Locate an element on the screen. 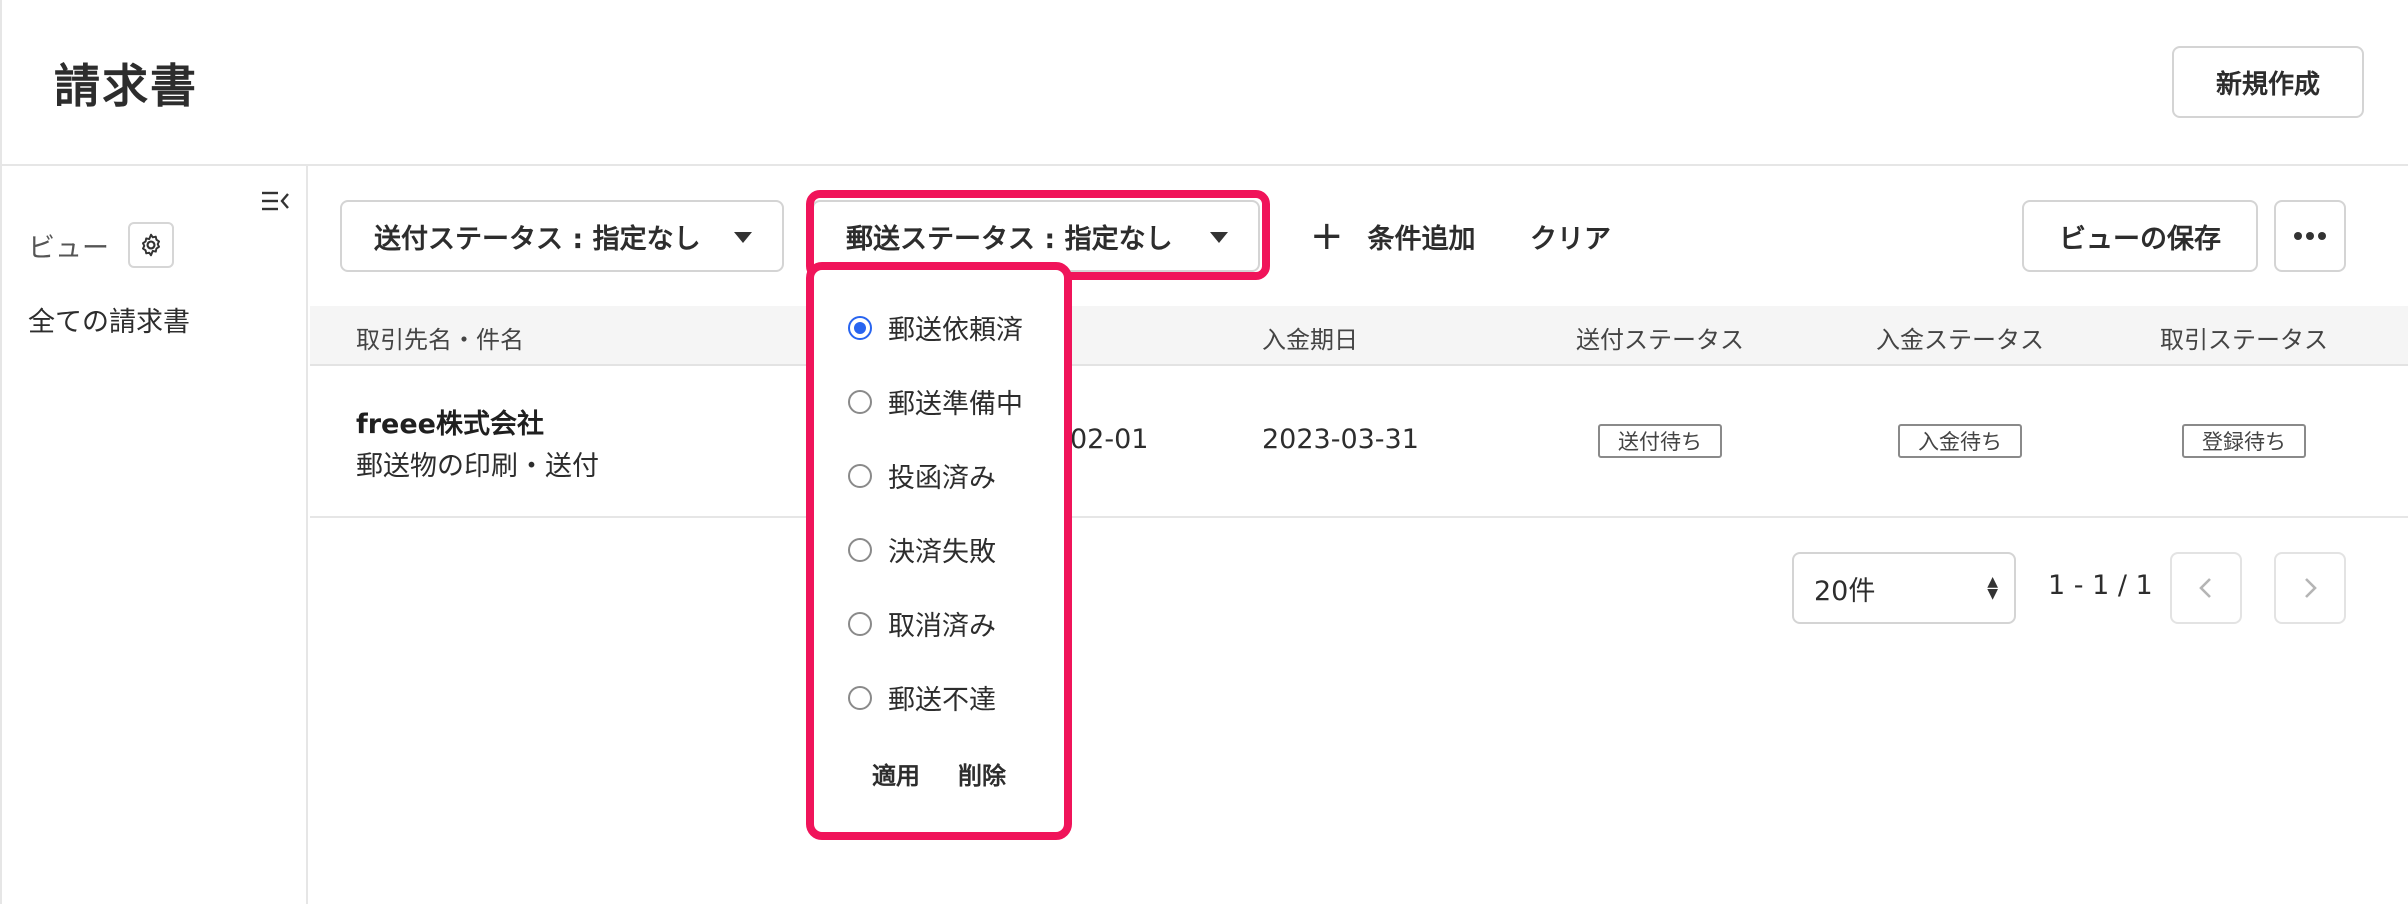  chevron-left-icon is located at coordinates (2205, 588).